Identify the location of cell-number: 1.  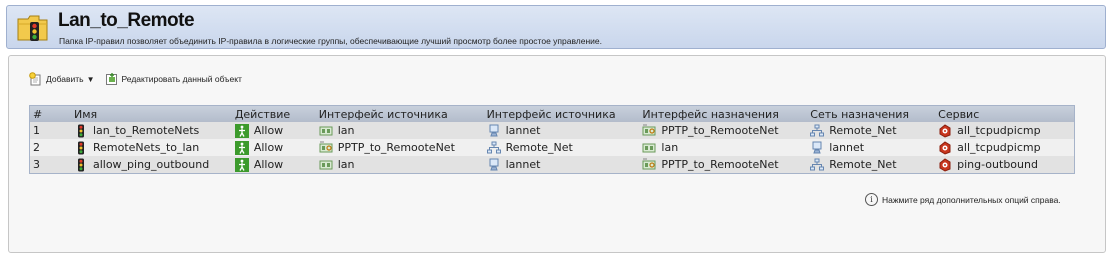
(51, 130).